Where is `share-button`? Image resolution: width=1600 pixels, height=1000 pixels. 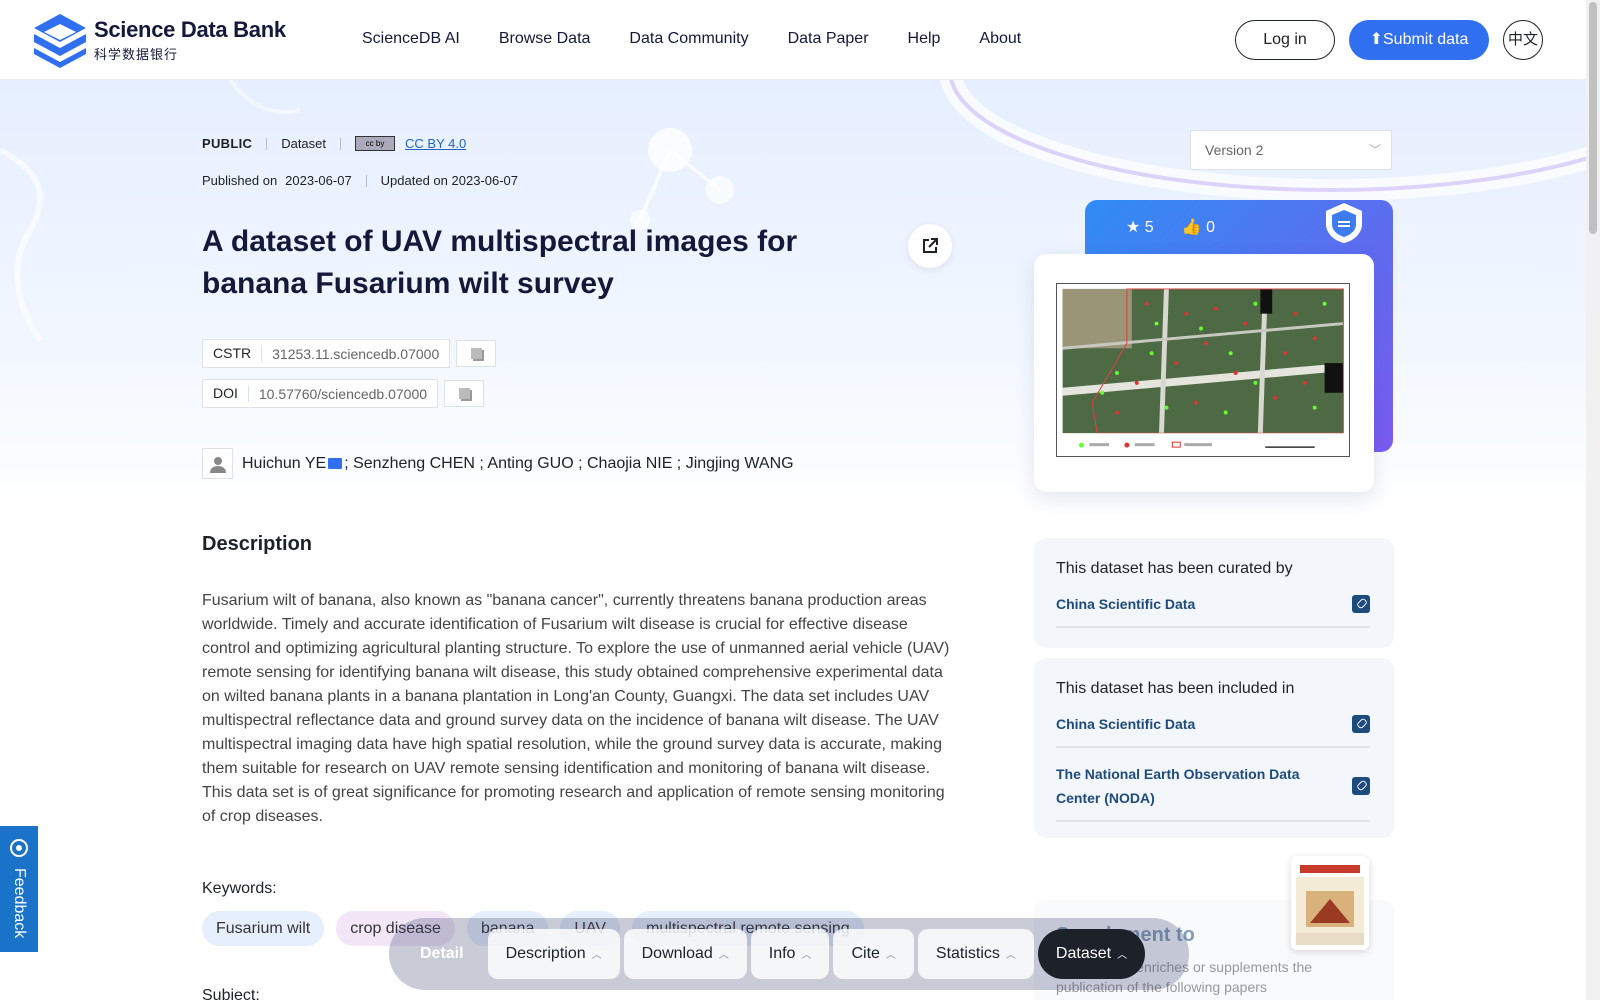 share-button is located at coordinates (930, 246).